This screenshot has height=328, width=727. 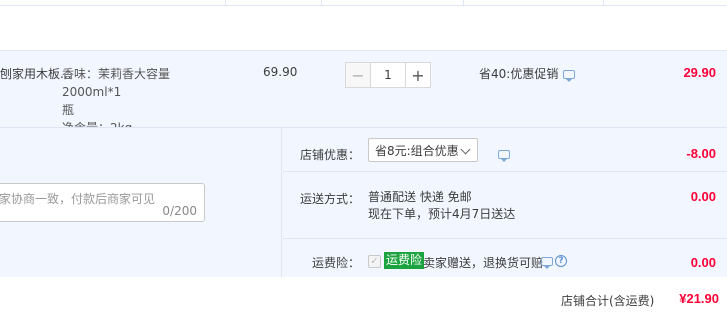 What do you see at coordinates (608, 301) in the screenshot?
I see `store-total-label: 店铺合计(含运费)` at bounding box center [608, 301].